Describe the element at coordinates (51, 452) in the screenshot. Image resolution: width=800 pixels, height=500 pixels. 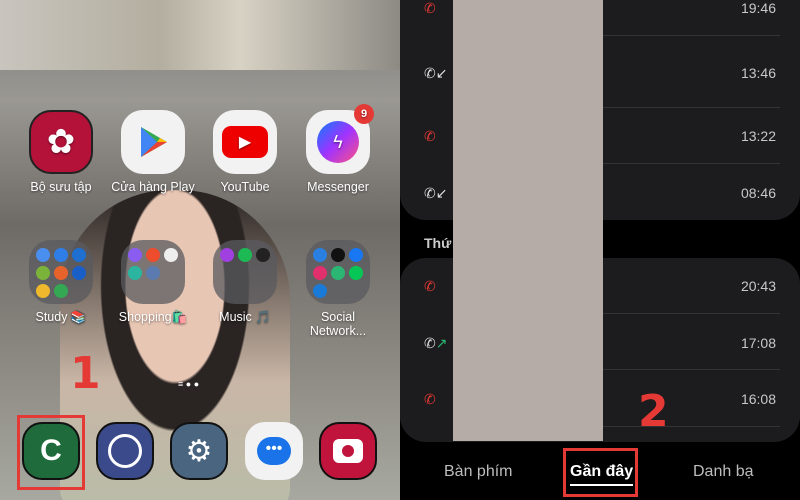
I see `highlight-box-phone` at that location.